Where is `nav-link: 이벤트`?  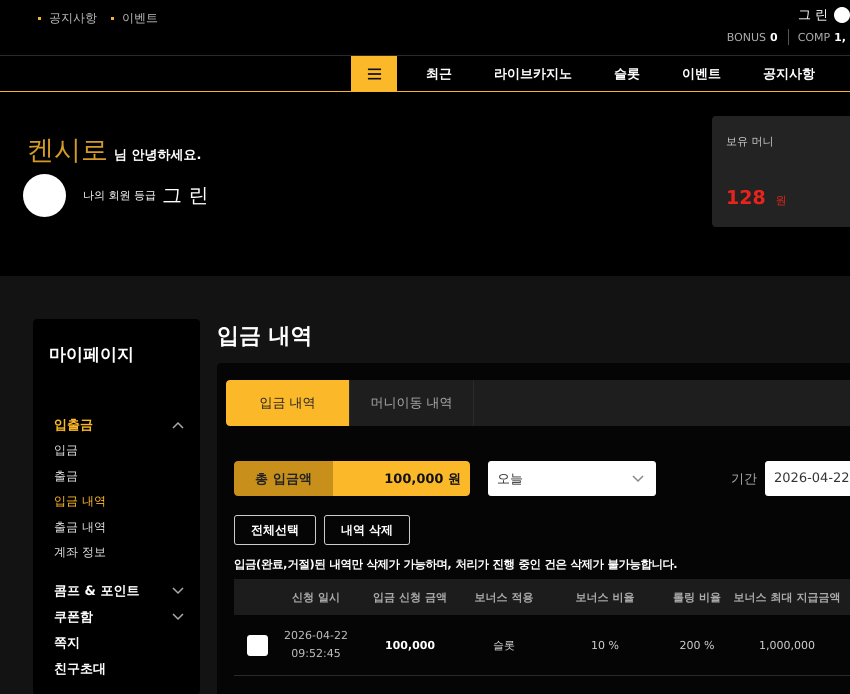 nav-link: 이벤트 is located at coordinates (701, 73).